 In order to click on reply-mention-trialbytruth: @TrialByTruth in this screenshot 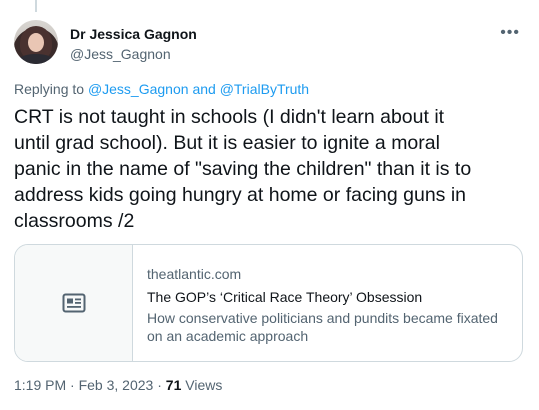, I will do `click(264, 89)`.